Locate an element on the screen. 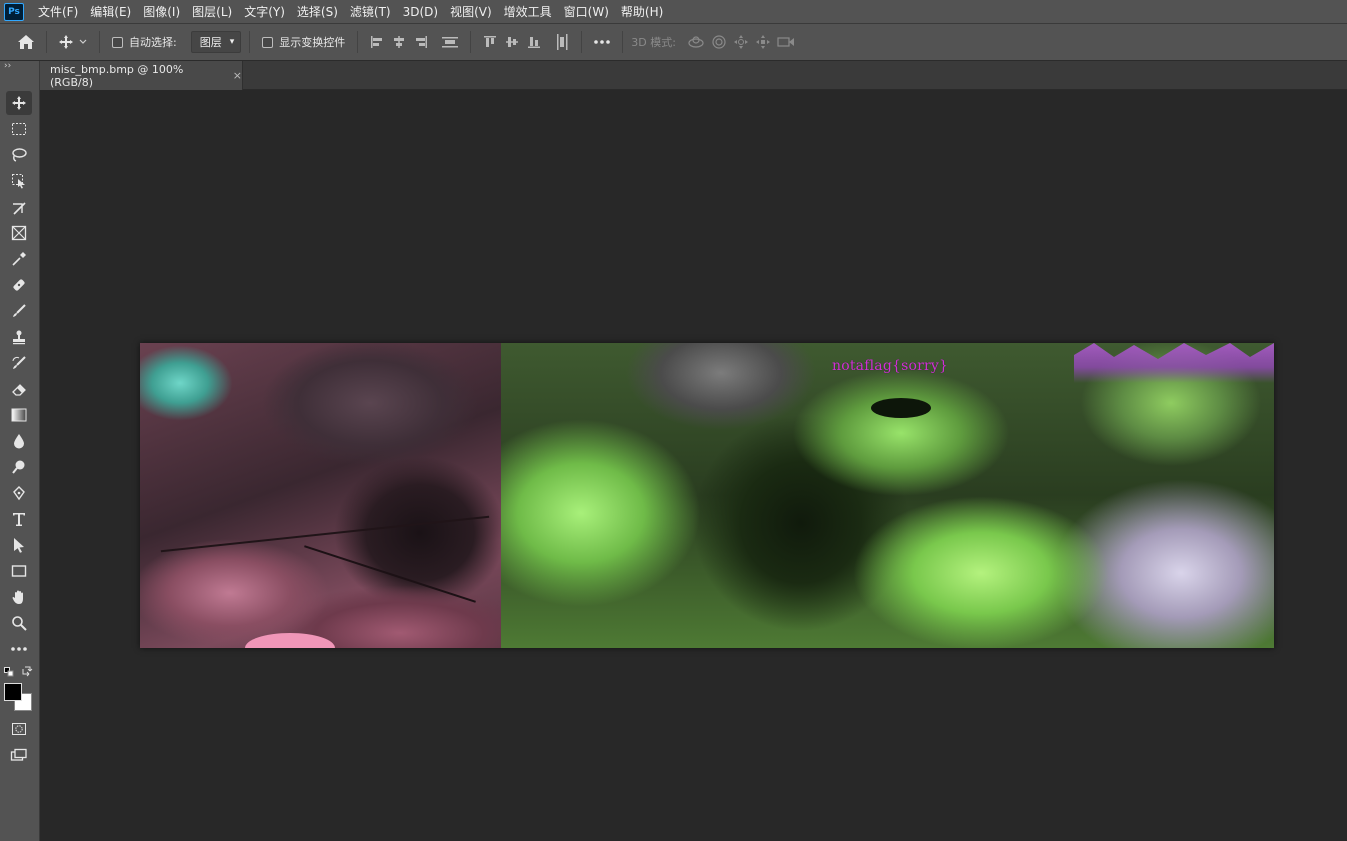  water-drop-icon is located at coordinates (19, 441).